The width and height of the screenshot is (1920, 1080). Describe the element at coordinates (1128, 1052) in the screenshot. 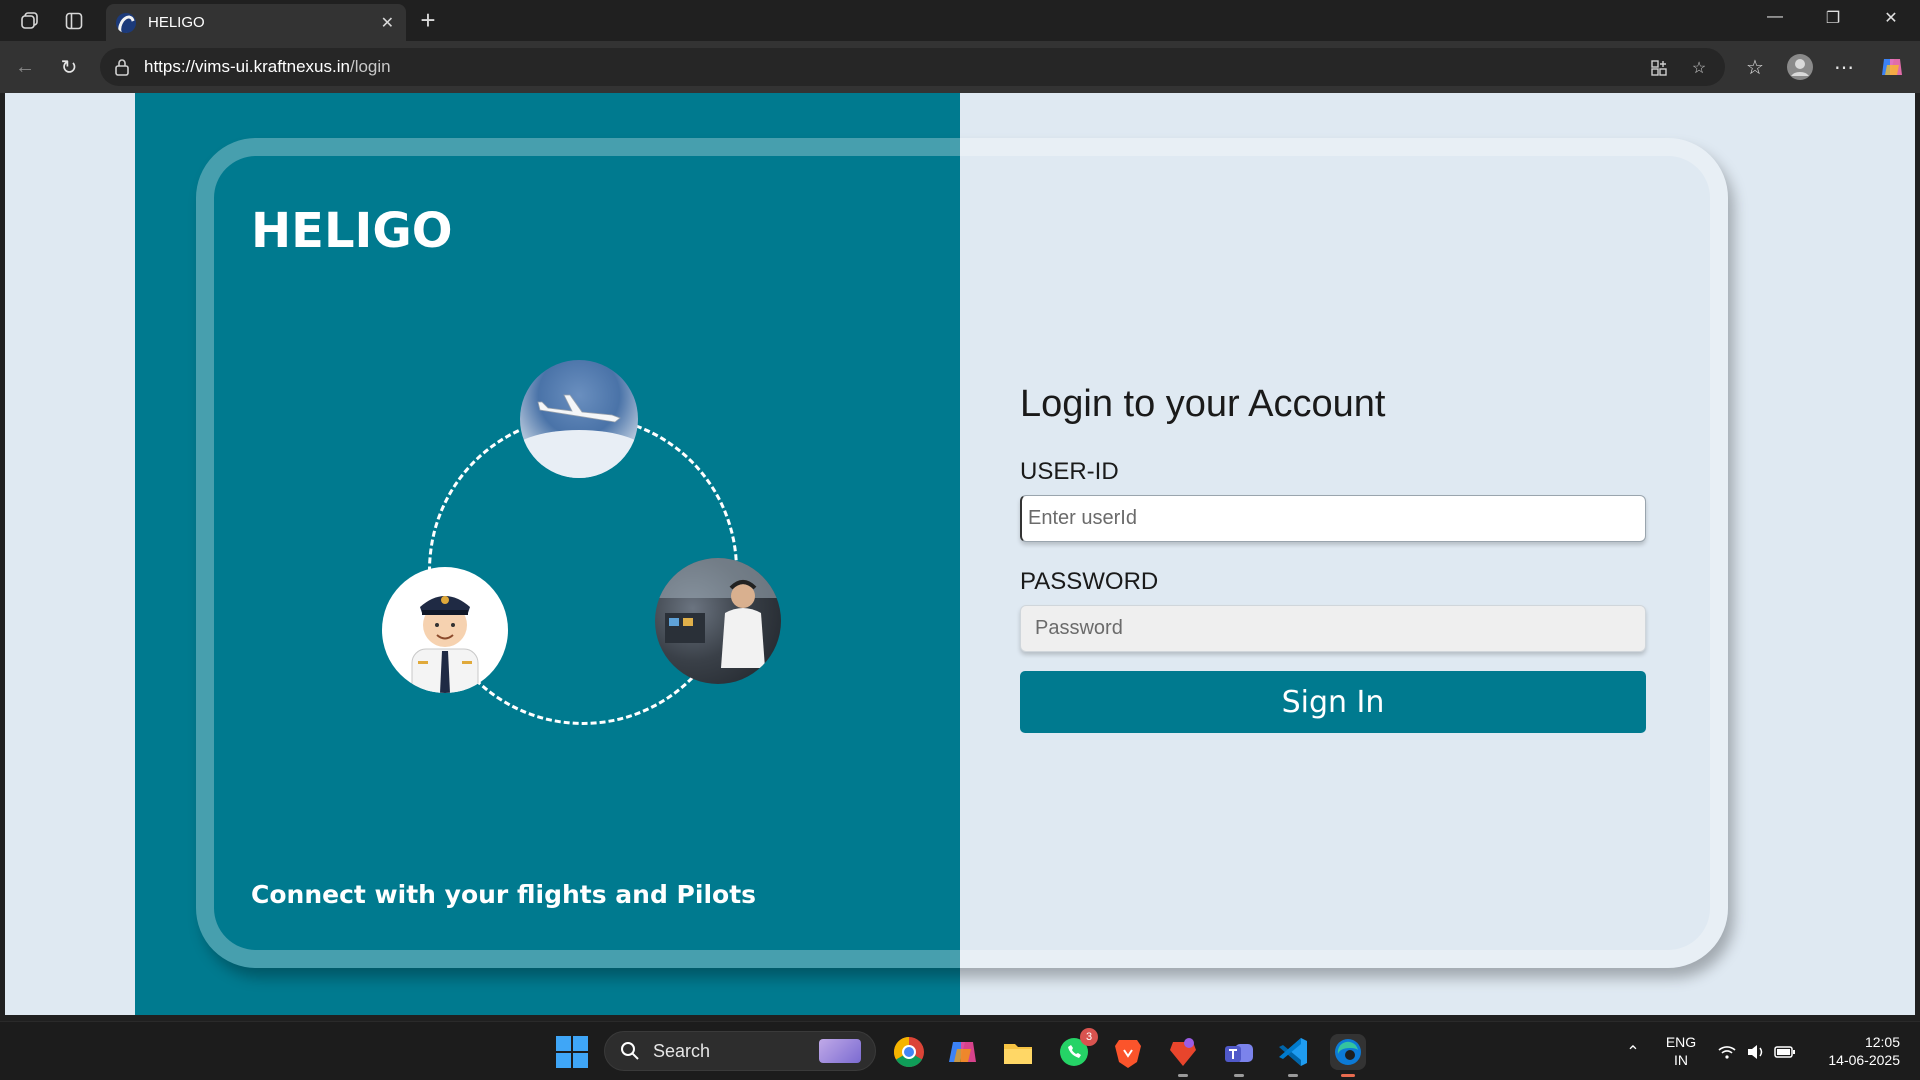

I see `brave-icon` at that location.